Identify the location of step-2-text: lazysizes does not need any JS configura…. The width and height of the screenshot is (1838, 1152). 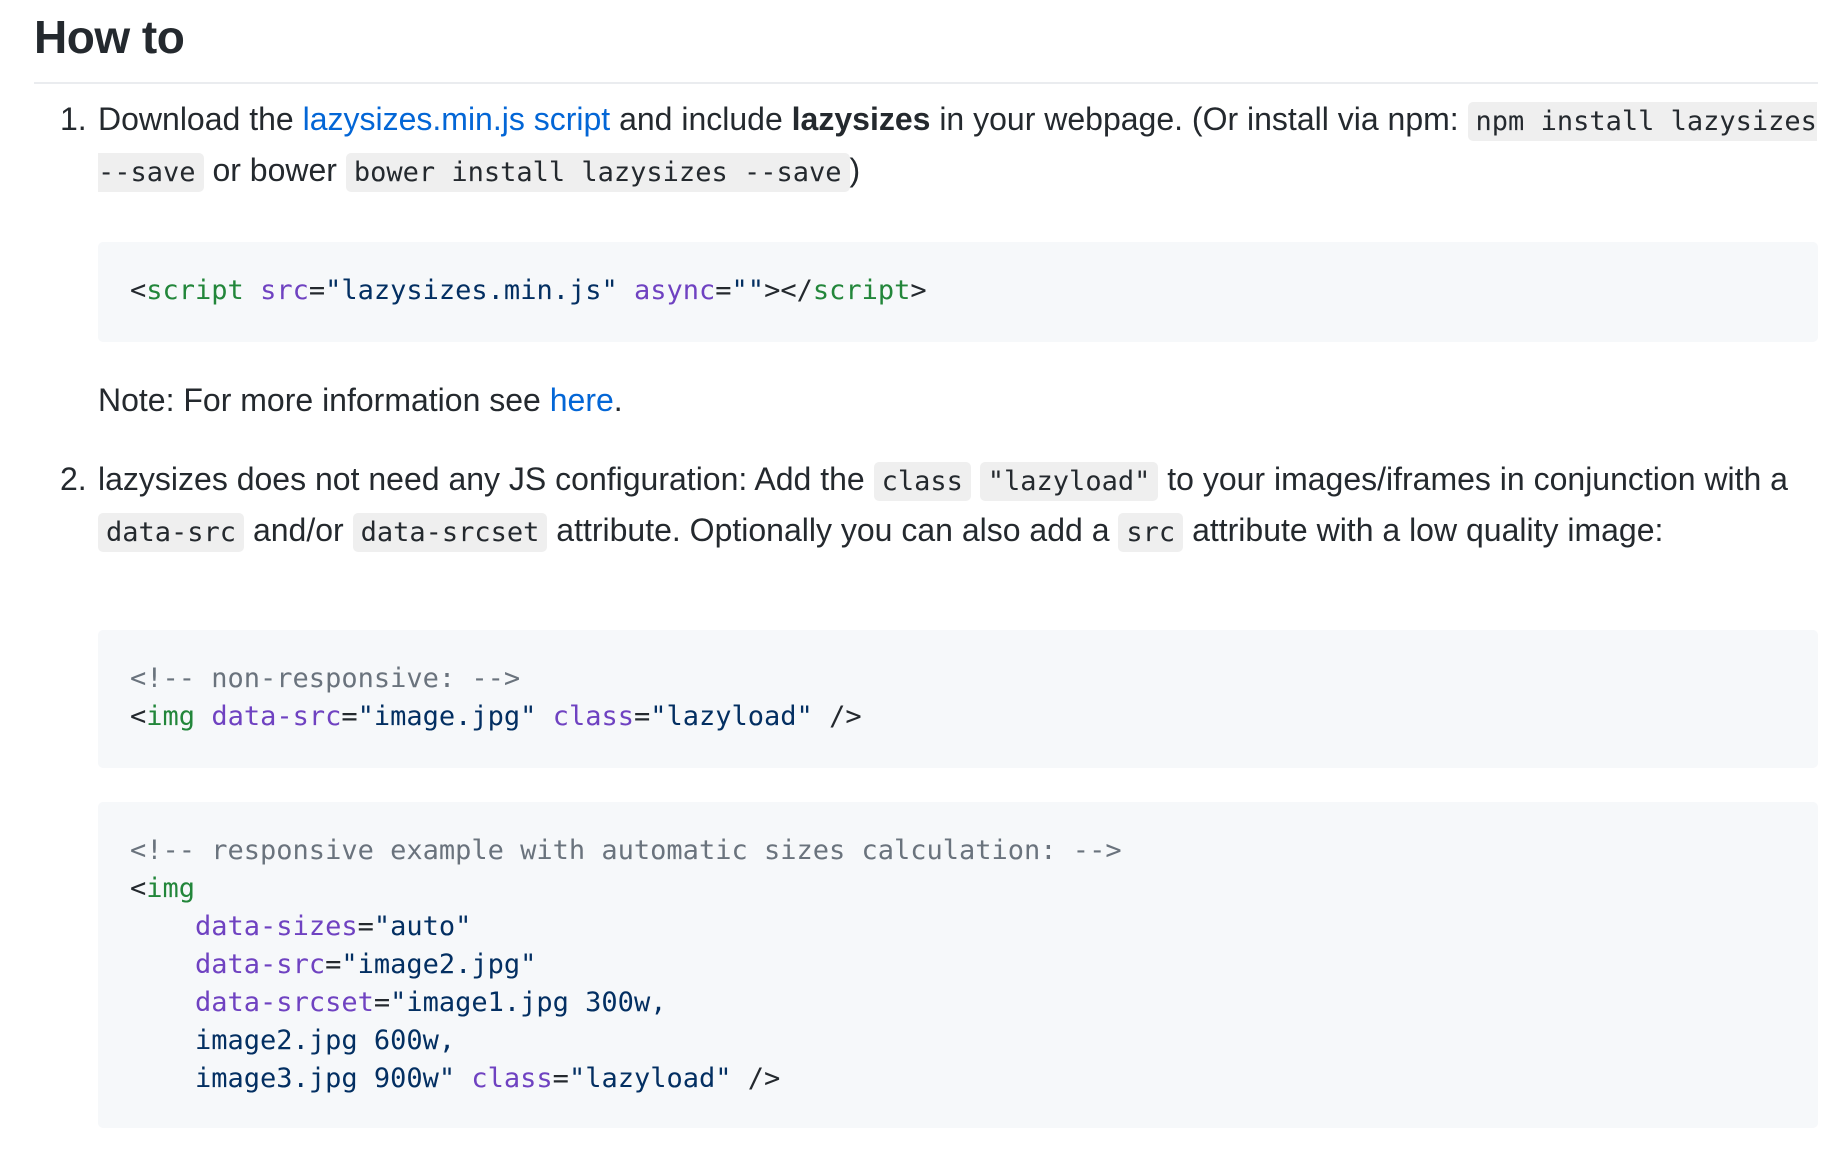
(958, 506).